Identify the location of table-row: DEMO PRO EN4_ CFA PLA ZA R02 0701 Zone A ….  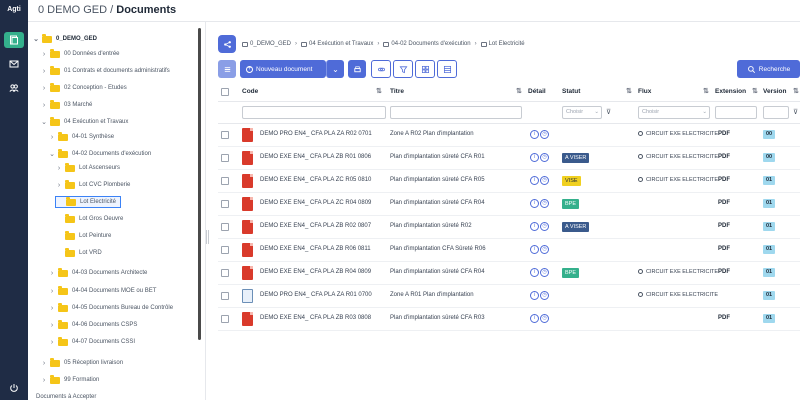
(509, 135).